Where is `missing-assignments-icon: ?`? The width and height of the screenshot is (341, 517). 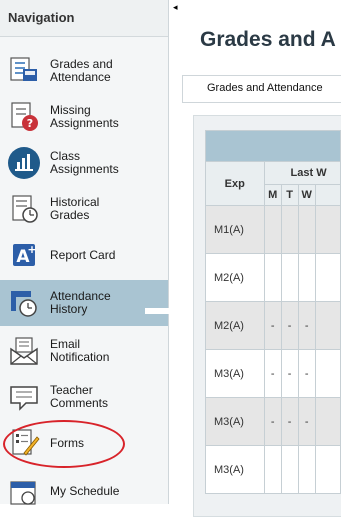
missing-assignments-icon: ? is located at coordinates (24, 117).